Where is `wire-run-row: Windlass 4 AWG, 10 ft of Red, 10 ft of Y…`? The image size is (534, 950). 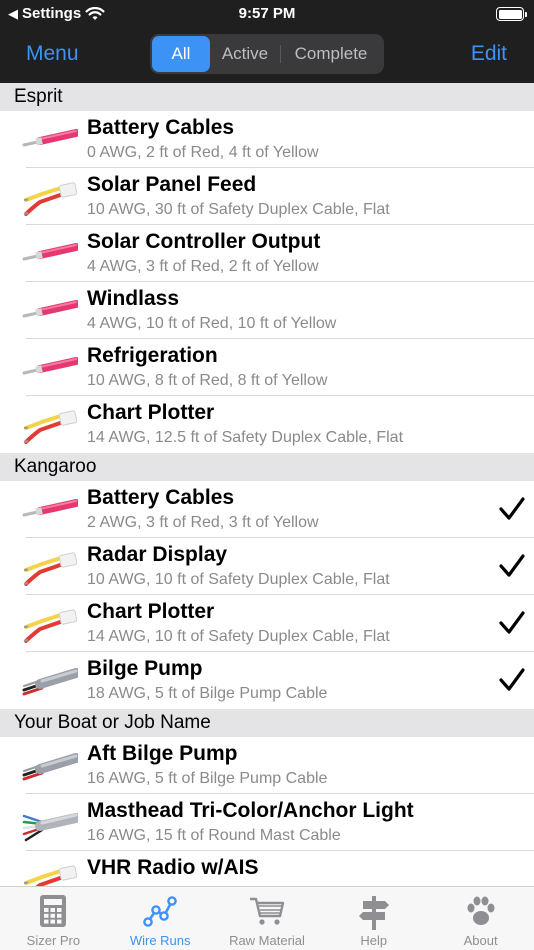
wire-run-row: Windlass 4 AWG, 10 ft of Red, 10 ft of Y… is located at coordinates (267, 310).